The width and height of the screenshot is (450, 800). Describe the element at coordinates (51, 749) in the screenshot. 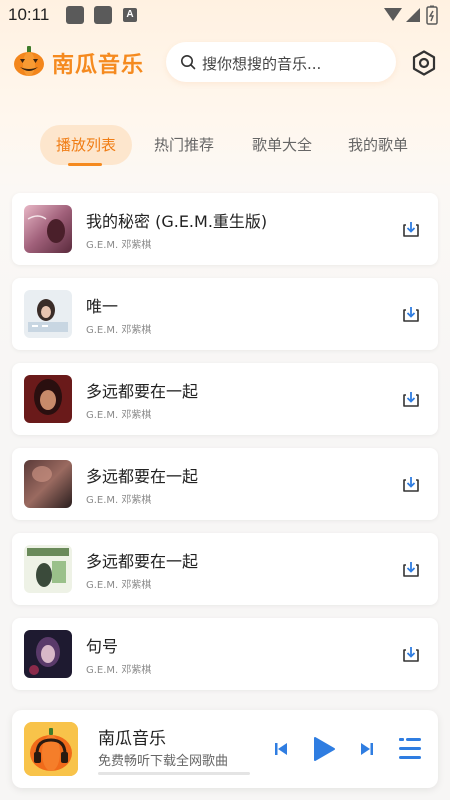

I see `headphone-pumpkin-icon` at that location.